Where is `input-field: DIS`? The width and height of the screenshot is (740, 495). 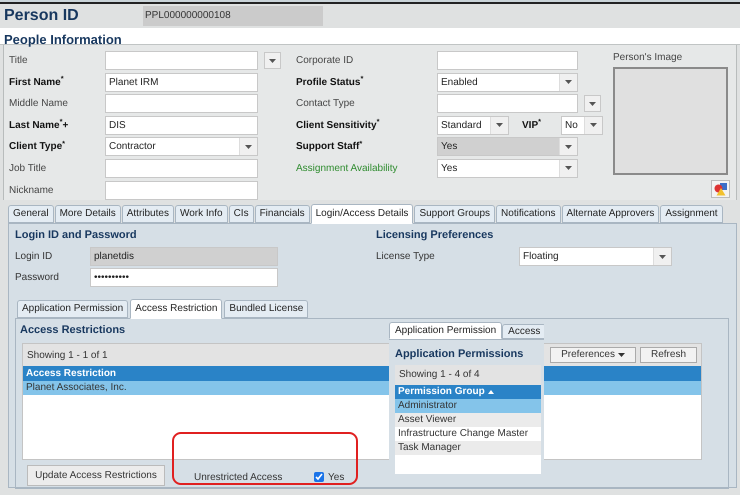
input-field: DIS is located at coordinates (181, 125).